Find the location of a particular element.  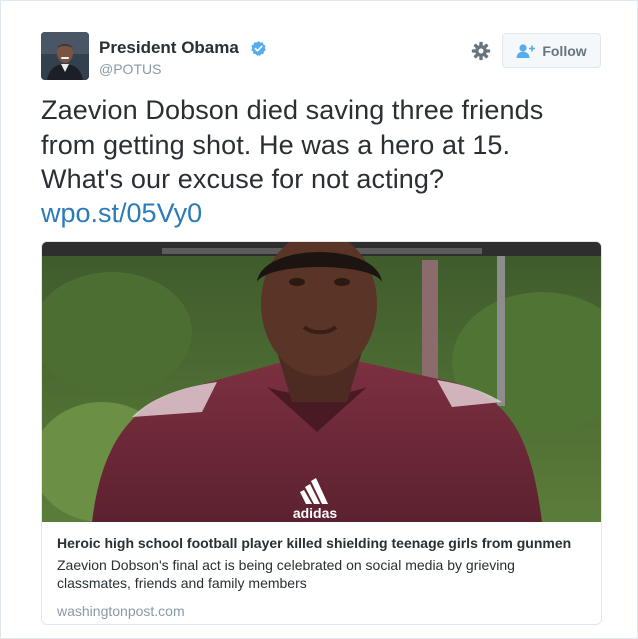

author-handle: @POTUS is located at coordinates (130, 69).